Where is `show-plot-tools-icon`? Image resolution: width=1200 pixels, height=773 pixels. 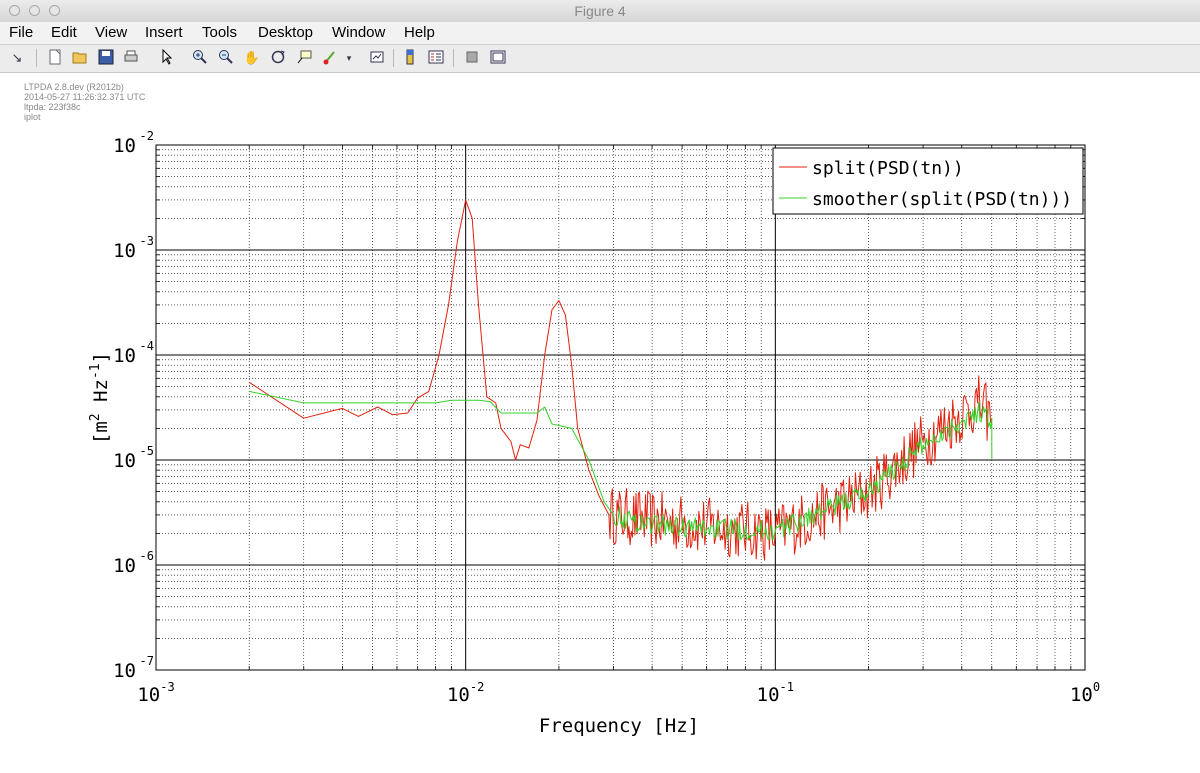 show-plot-tools-icon is located at coordinates (498, 58).